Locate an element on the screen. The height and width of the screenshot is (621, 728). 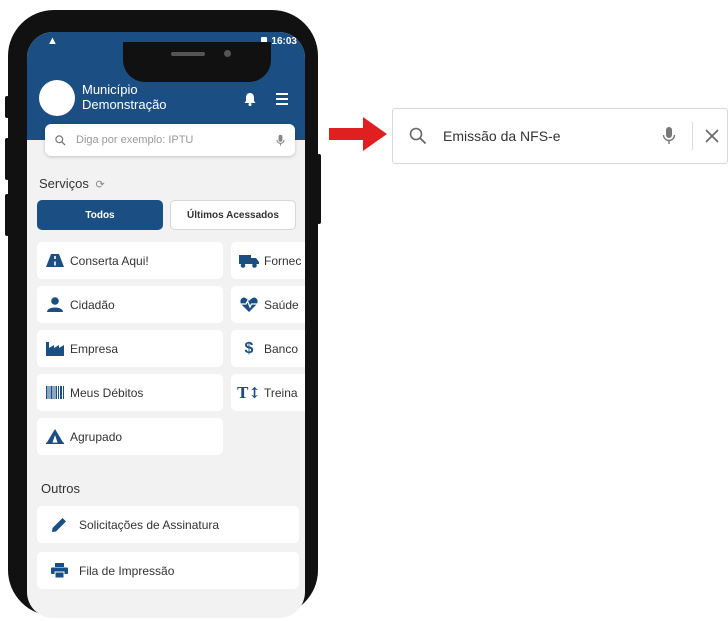
service-meus-debitos: Meus Débitos is located at coordinates (130, 392).